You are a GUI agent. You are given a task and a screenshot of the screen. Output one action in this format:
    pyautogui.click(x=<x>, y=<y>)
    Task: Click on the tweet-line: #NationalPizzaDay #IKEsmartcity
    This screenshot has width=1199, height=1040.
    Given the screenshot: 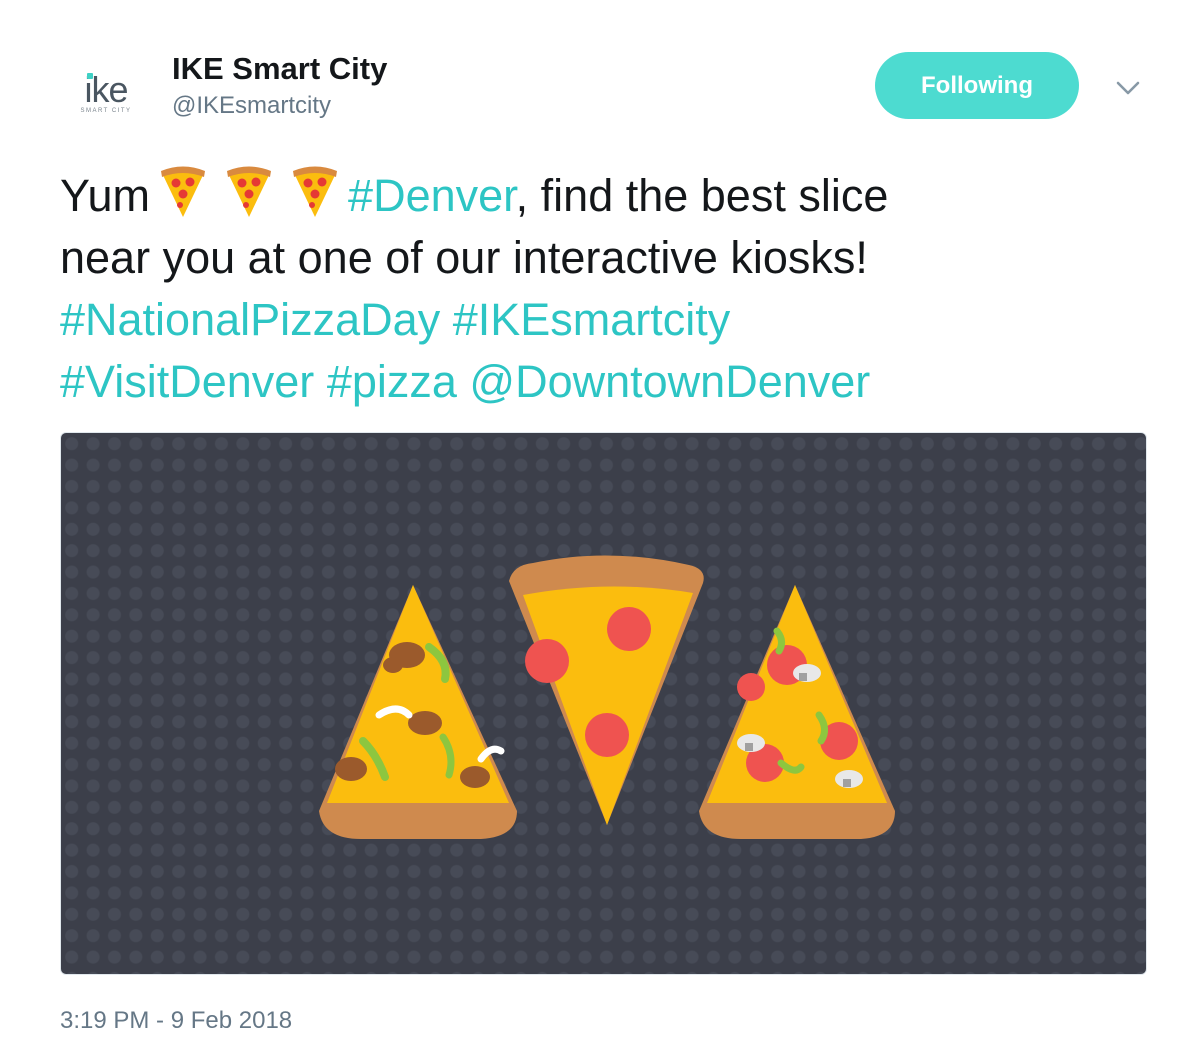 What is the action you would take?
    pyautogui.click(x=610, y=320)
    